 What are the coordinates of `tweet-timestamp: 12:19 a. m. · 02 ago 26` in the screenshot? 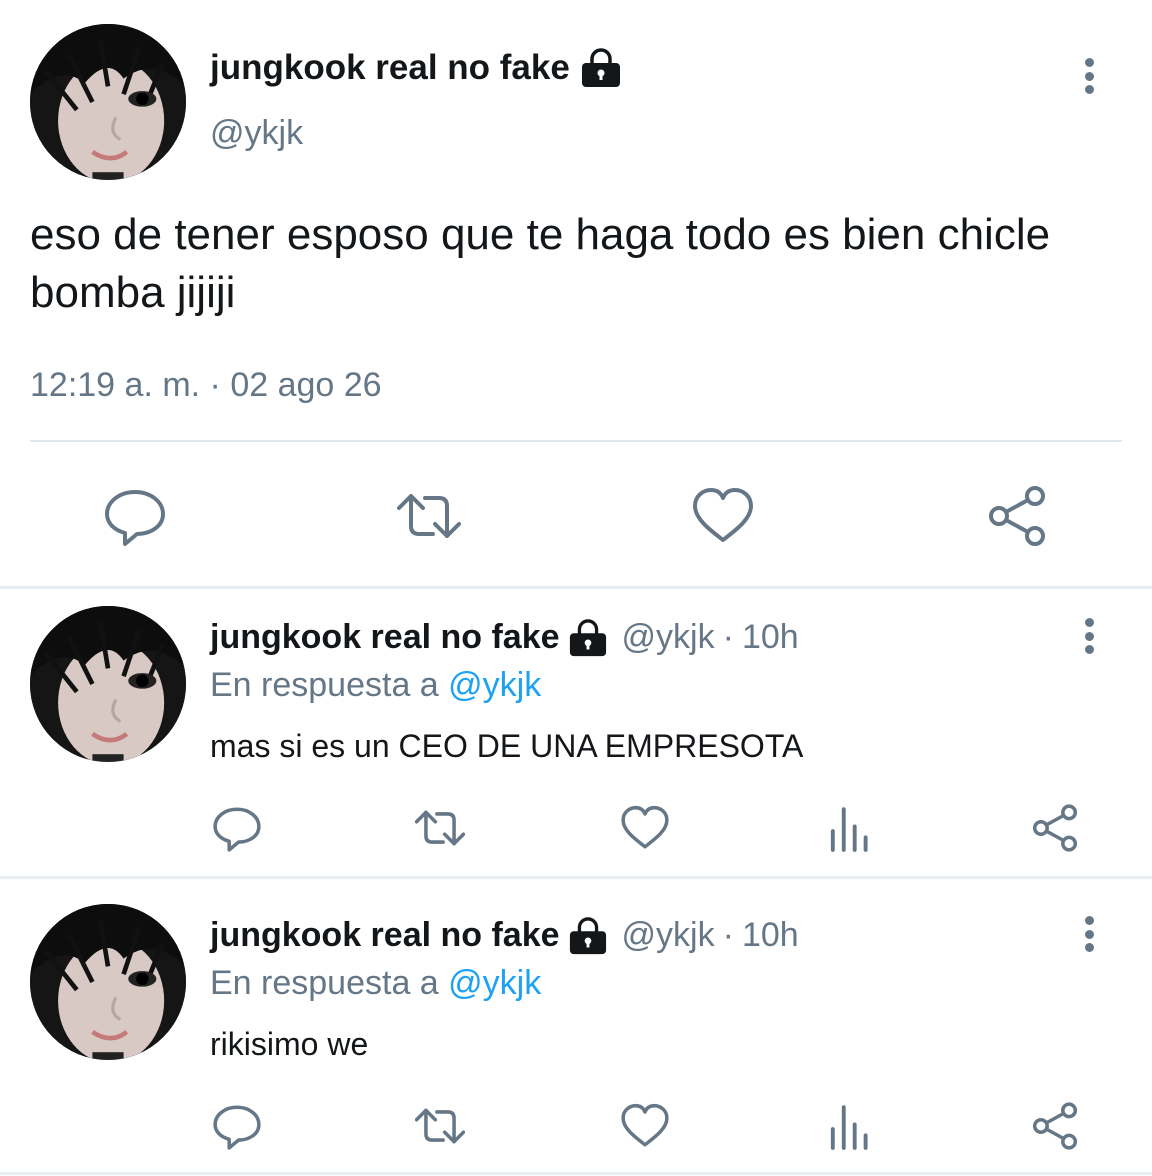 It's located at (206, 385).